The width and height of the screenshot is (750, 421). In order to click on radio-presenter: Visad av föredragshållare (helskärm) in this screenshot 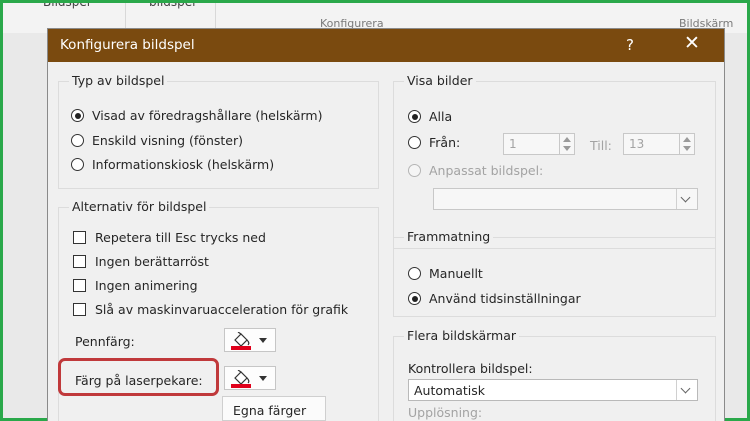, I will do `click(197, 115)`.